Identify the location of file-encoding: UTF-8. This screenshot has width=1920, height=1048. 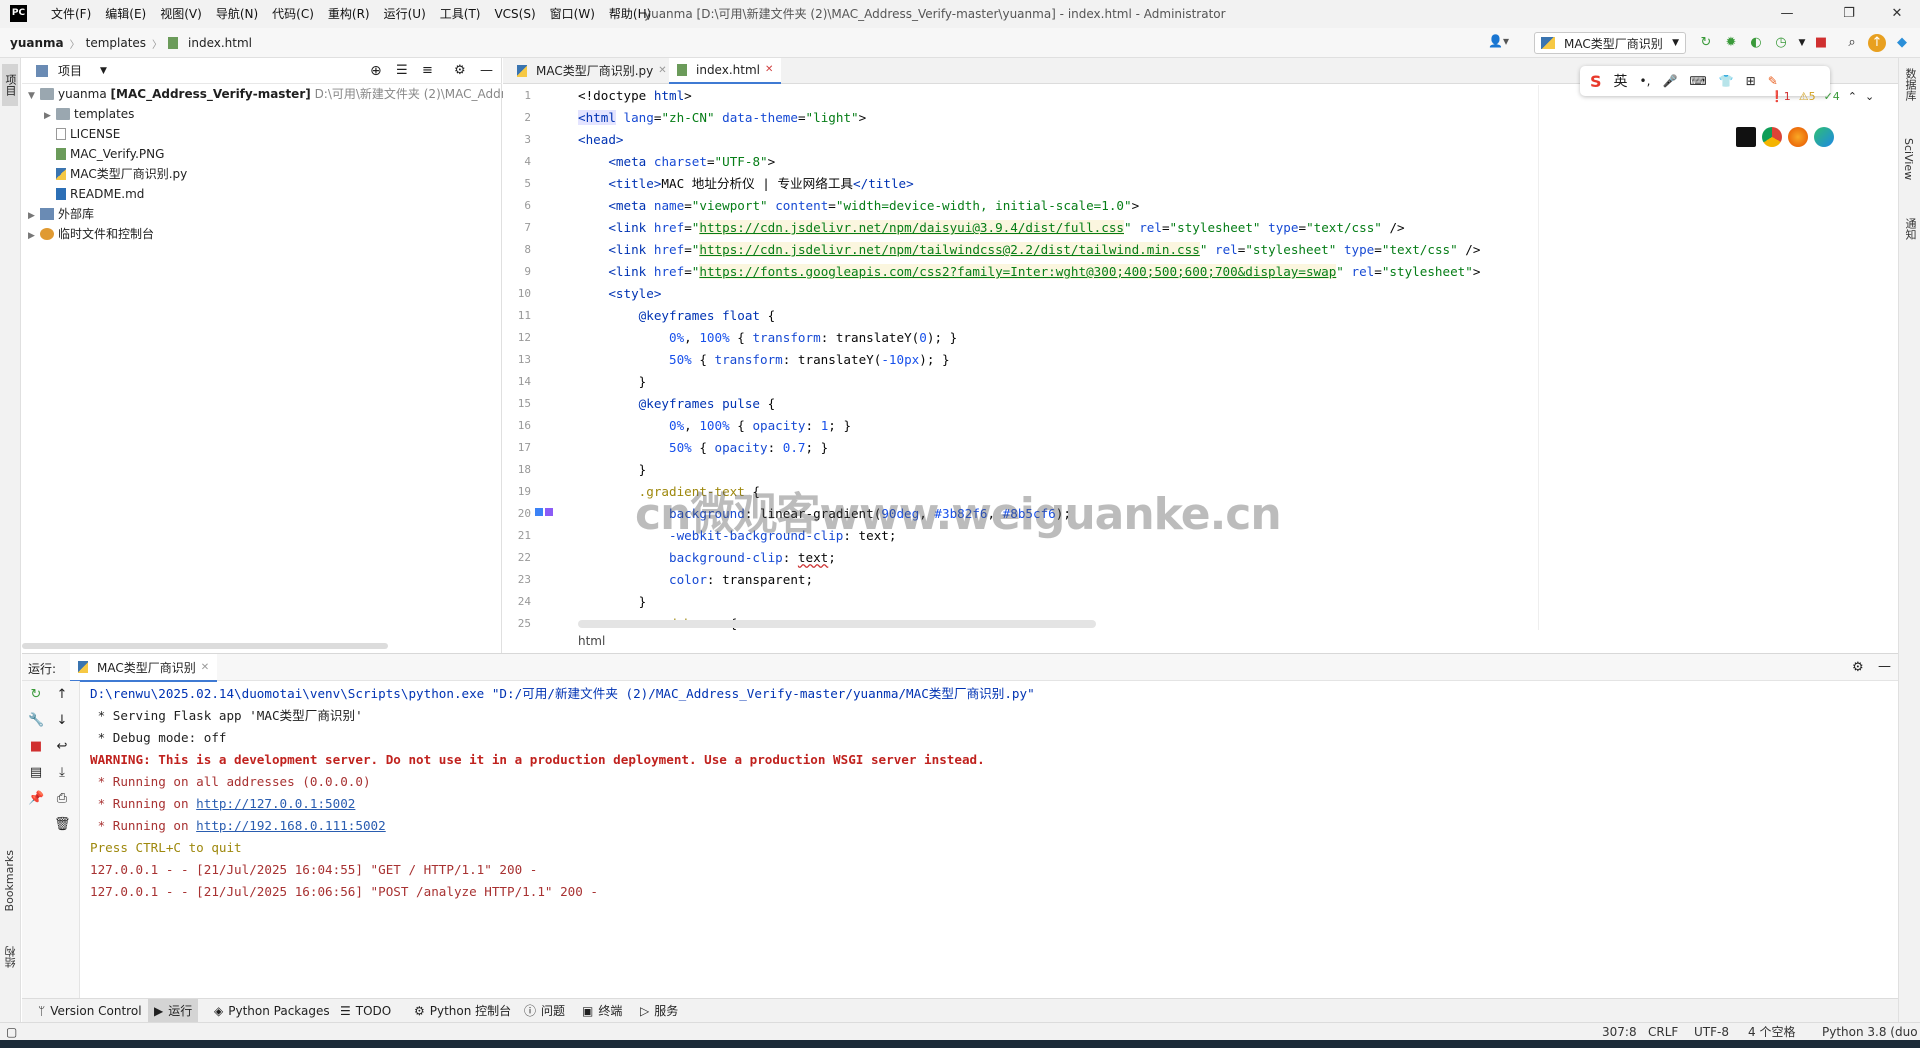
(1711, 1032).